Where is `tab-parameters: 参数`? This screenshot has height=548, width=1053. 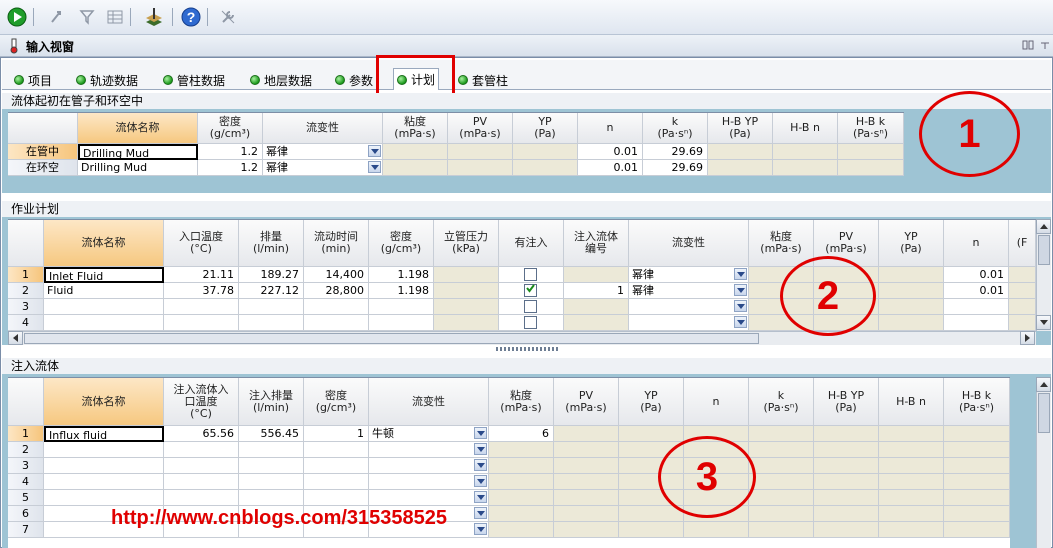 tab-parameters: 参数 is located at coordinates (354, 80).